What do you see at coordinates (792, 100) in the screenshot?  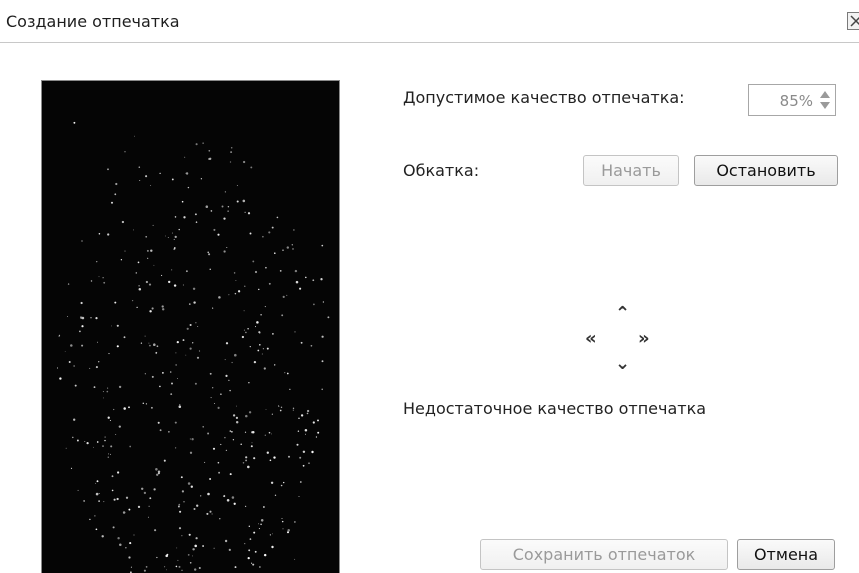 I see `quality-spinbox: 85%` at bounding box center [792, 100].